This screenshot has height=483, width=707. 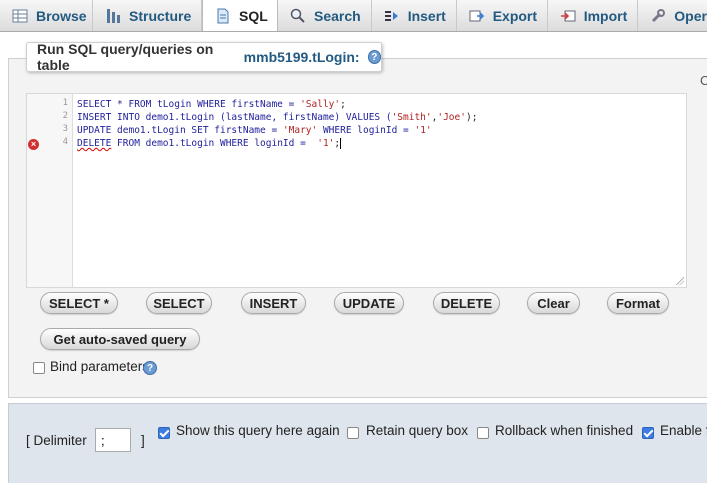 I want to click on delimiter-input, so click(x=113, y=440).